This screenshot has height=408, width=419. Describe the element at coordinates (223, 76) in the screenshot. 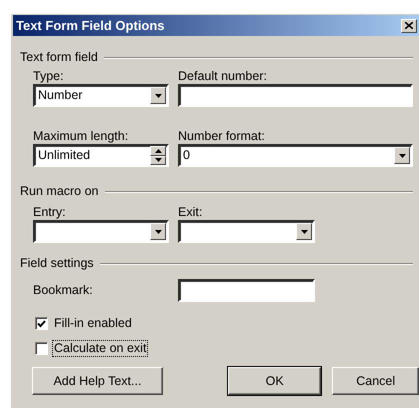

I see `field-label: Default number:` at that location.